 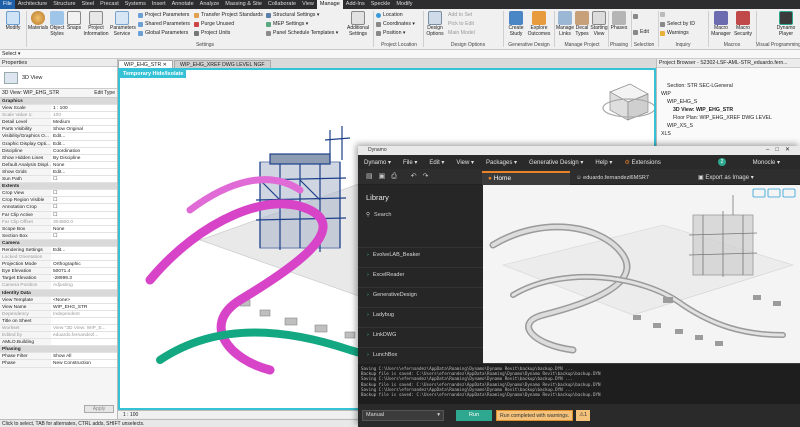 I want to click on global-parameters-button: Global Parameters, so click(x=163, y=33).